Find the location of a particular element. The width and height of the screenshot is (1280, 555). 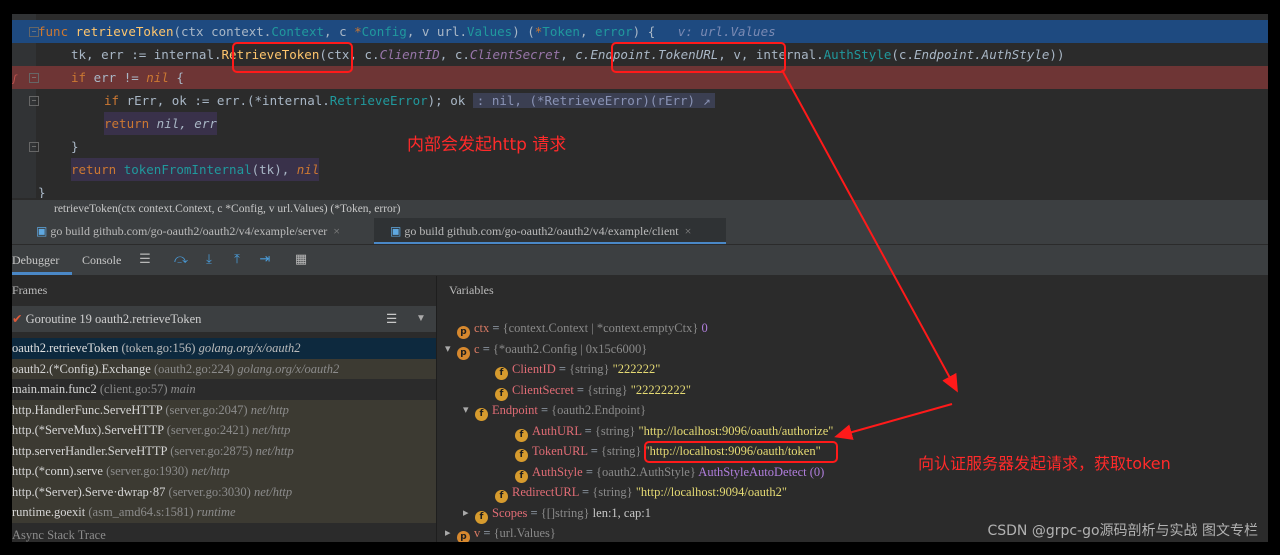

arrow-to-value is located at coordinates (893, 421).